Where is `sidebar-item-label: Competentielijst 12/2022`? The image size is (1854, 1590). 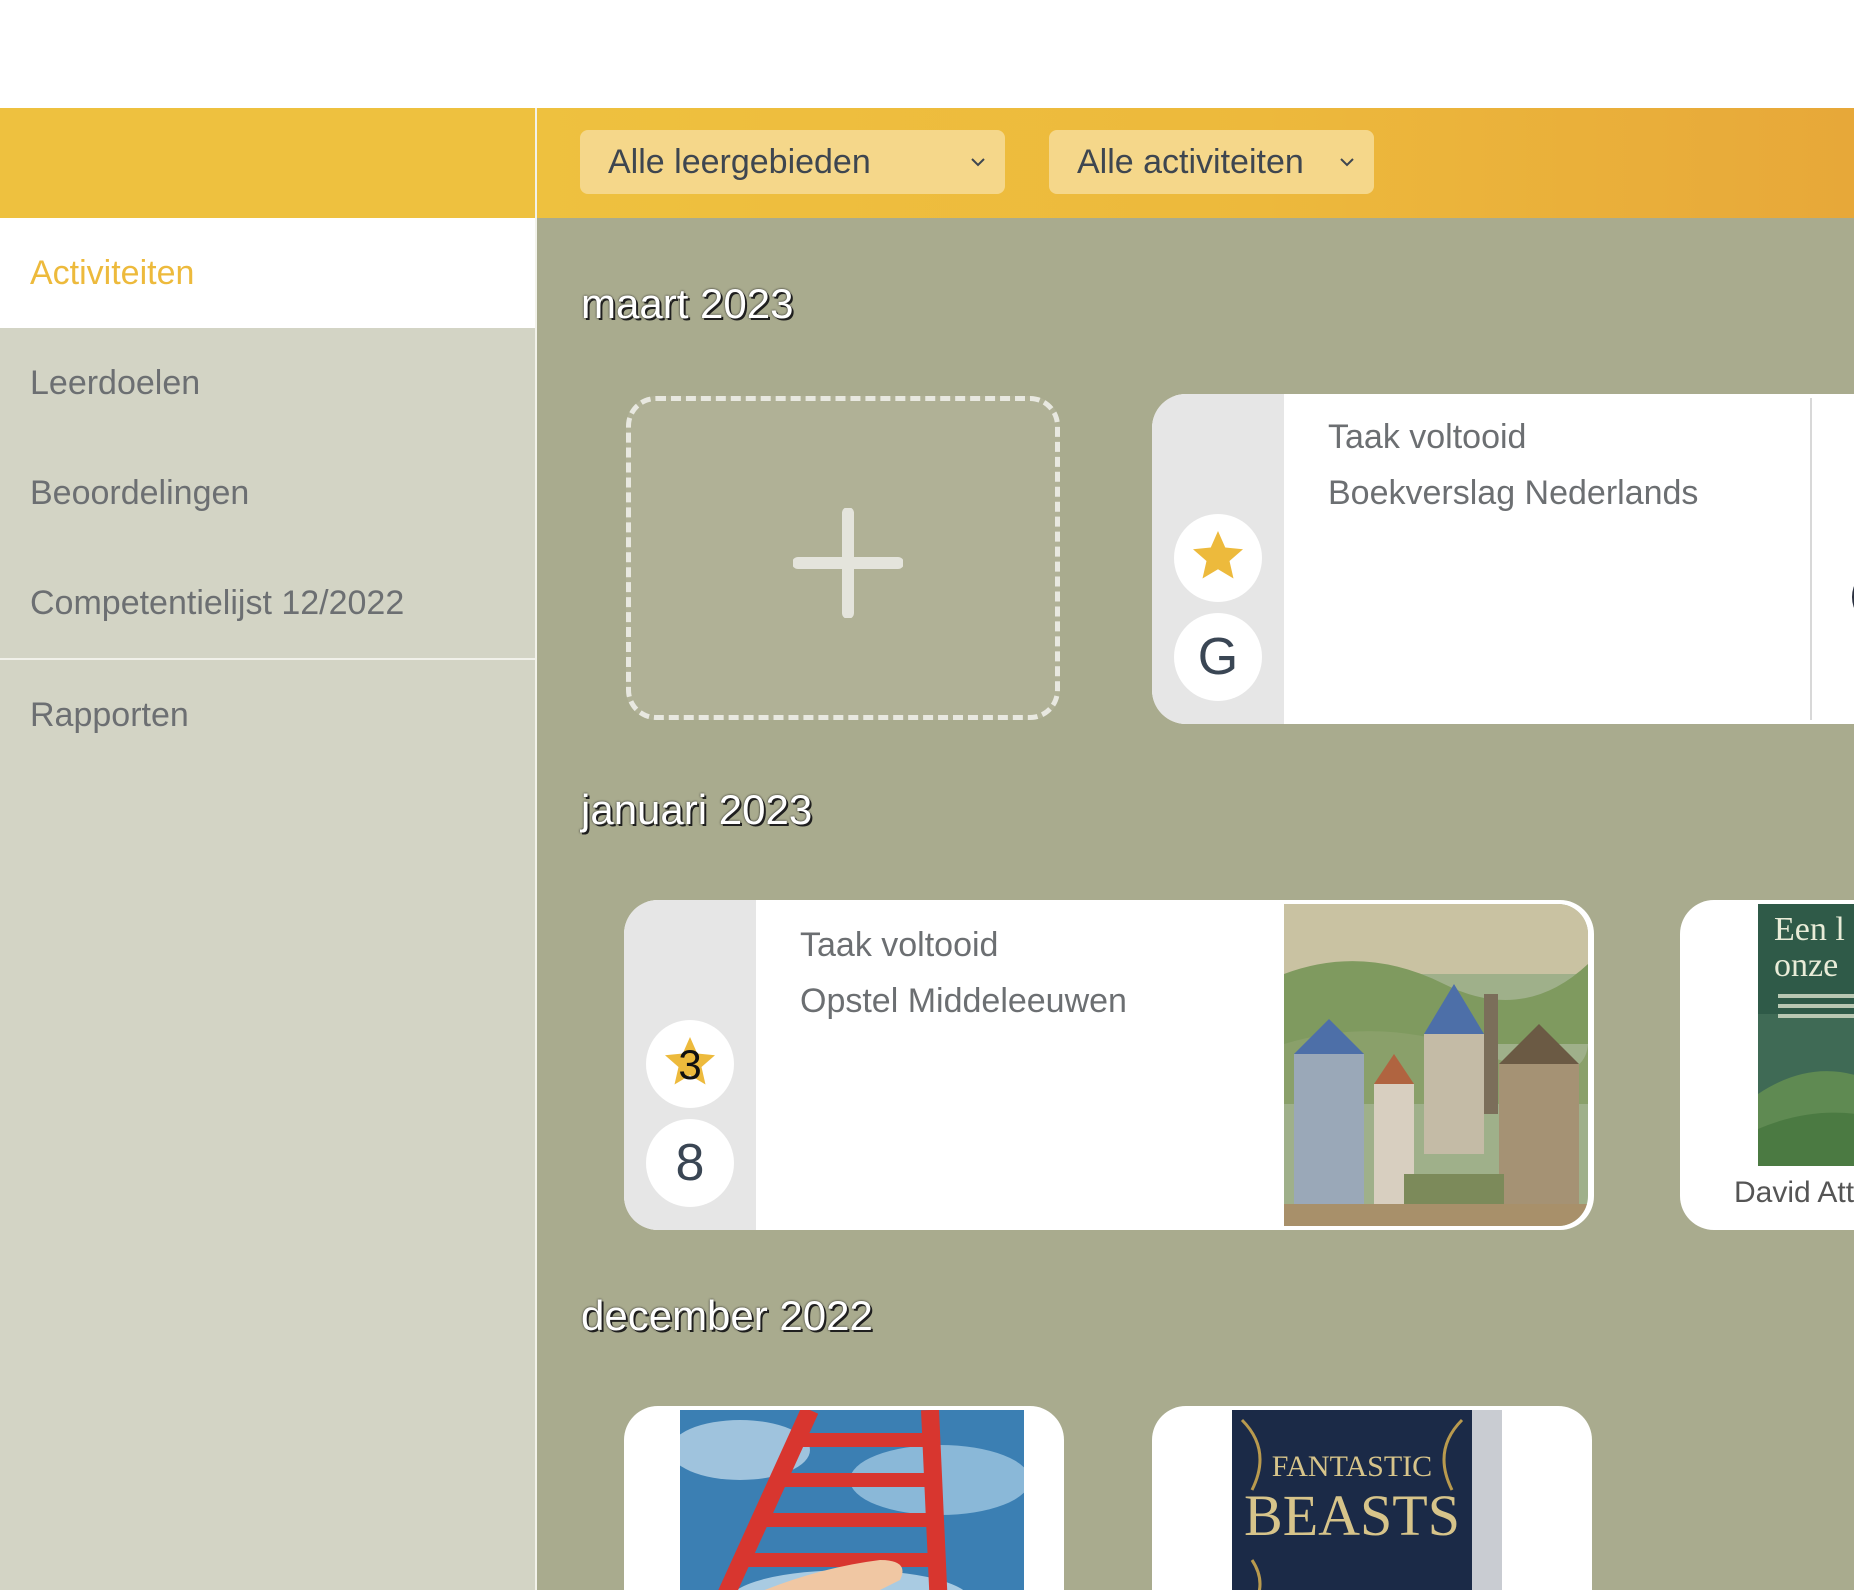 sidebar-item-label: Competentielijst 12/2022 is located at coordinates (217, 603).